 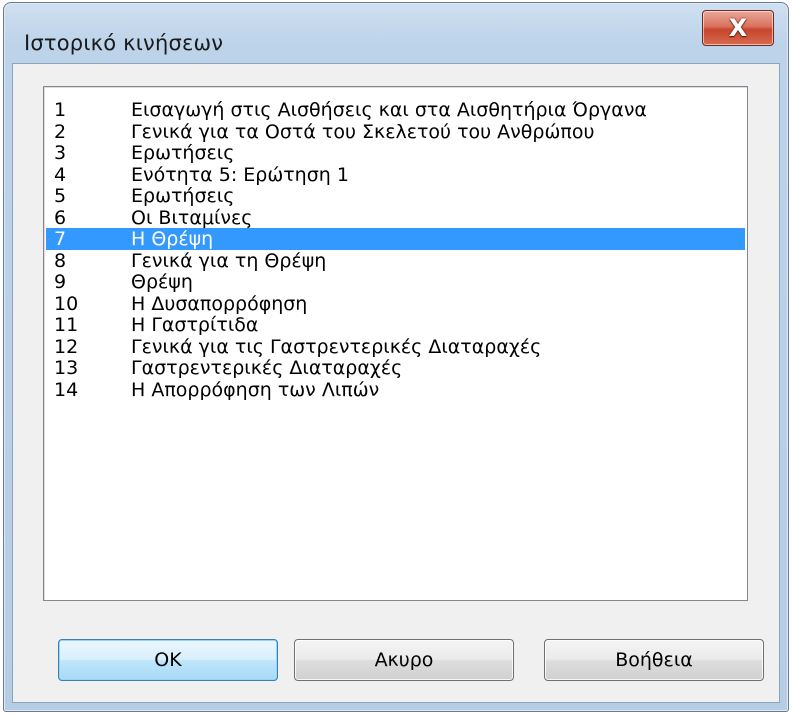 What do you see at coordinates (66, 346) in the screenshot?
I see `list-item-number: 12` at bounding box center [66, 346].